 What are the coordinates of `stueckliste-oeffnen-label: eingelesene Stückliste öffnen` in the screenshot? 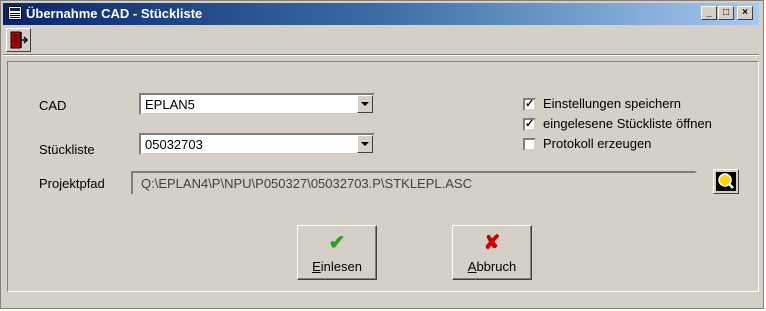 It's located at (627, 123).